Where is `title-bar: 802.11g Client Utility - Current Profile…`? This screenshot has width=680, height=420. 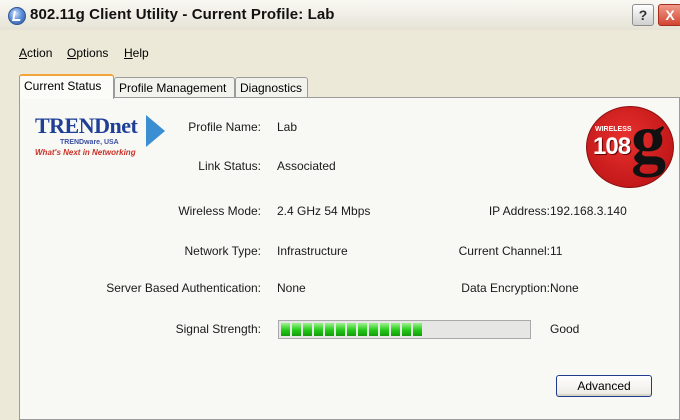
title-bar: 802.11g Client Utility - Current Profile… is located at coordinates (340, 15).